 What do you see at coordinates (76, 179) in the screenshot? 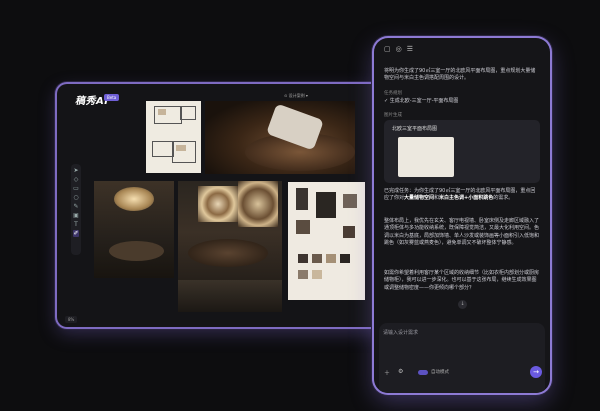
I see `select-icon: ◇` at bounding box center [76, 179].